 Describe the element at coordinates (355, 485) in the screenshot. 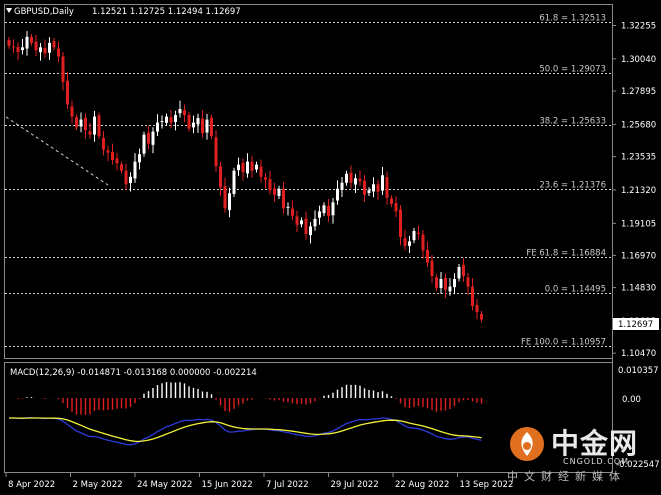

I see `time-tick-label: 29 Jul 2022` at that location.